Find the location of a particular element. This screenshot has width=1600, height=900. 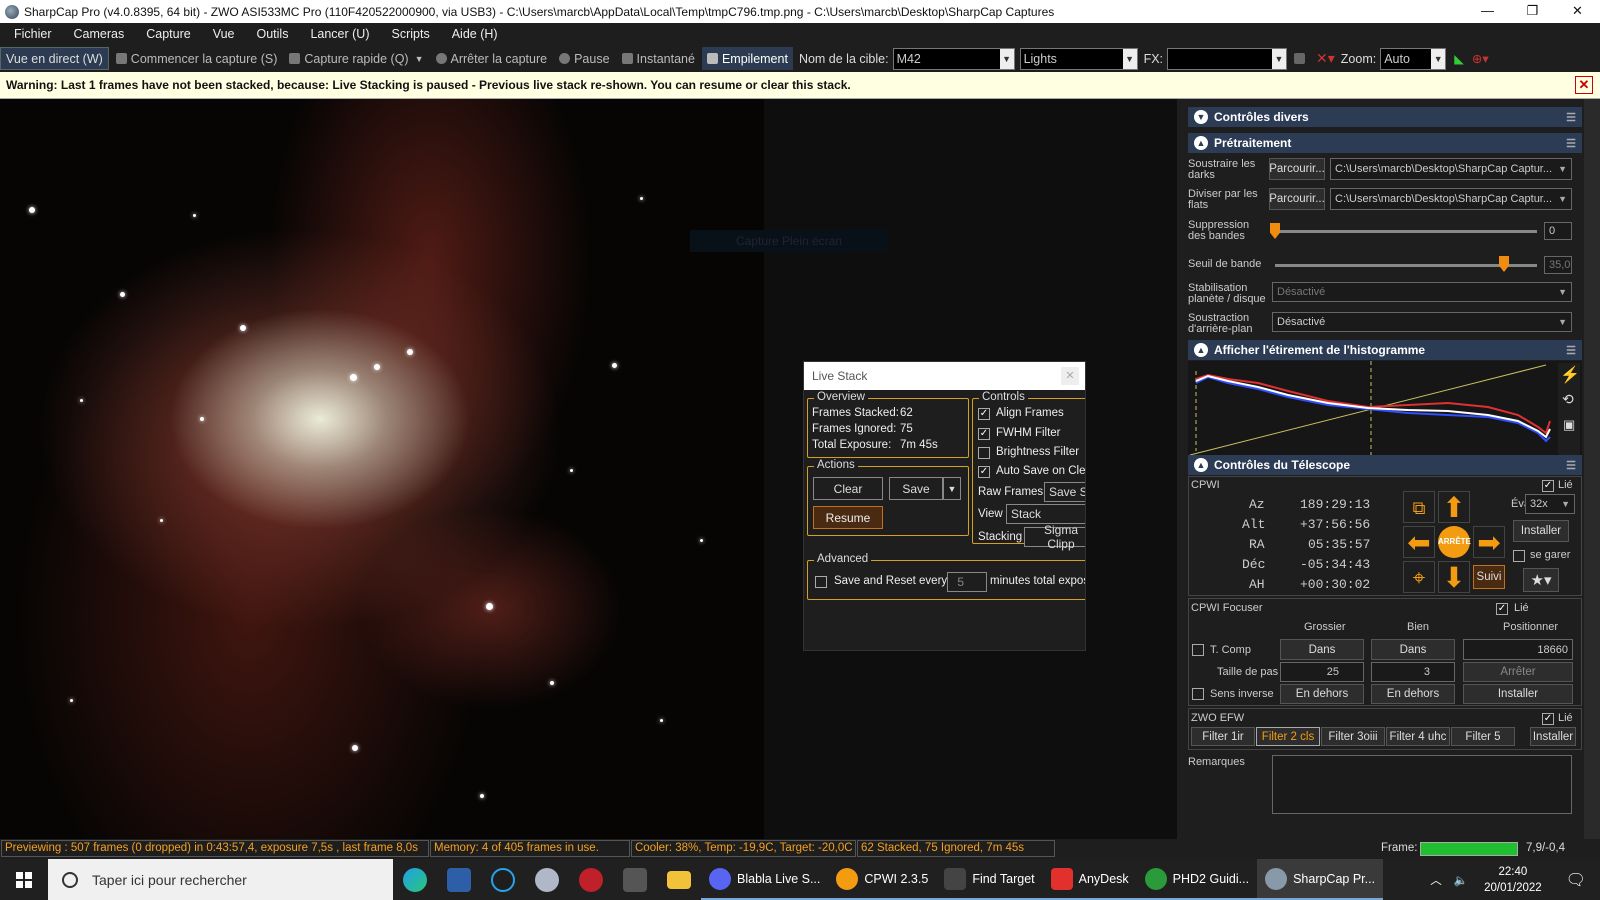

rate-combo: 32x ▼ is located at coordinates (1550, 504).